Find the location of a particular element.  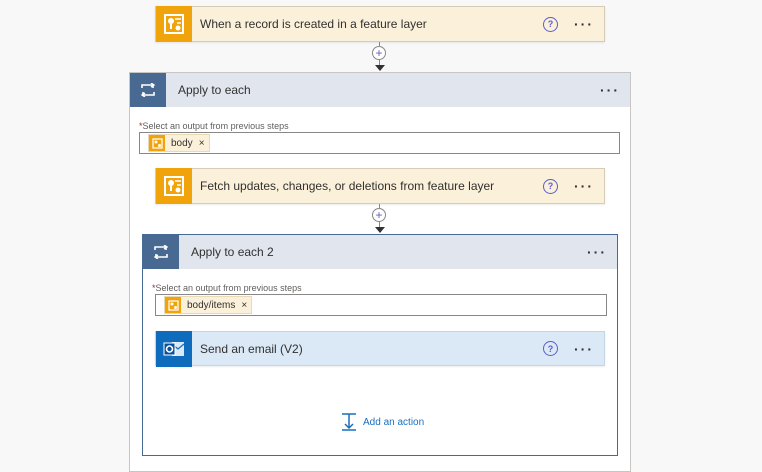

add-action-button: Add an action is located at coordinates (382, 422).